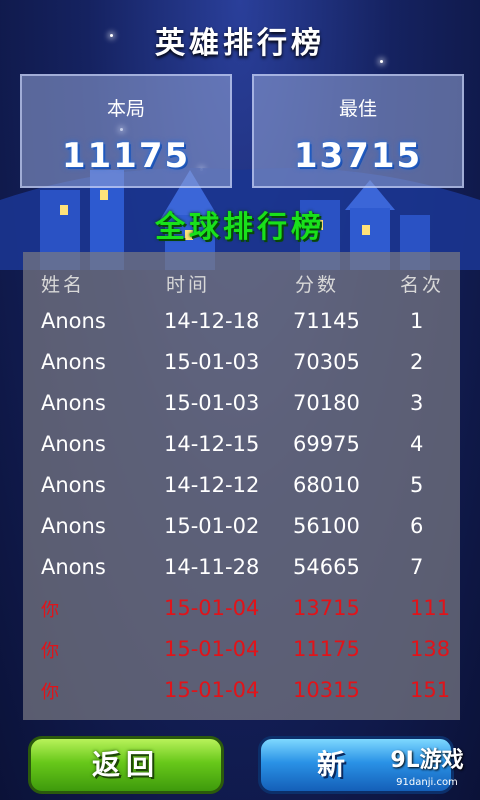 Image resolution: width=480 pixels, height=800 pixels. I want to click on current-score-label: 本局, so click(125, 109).